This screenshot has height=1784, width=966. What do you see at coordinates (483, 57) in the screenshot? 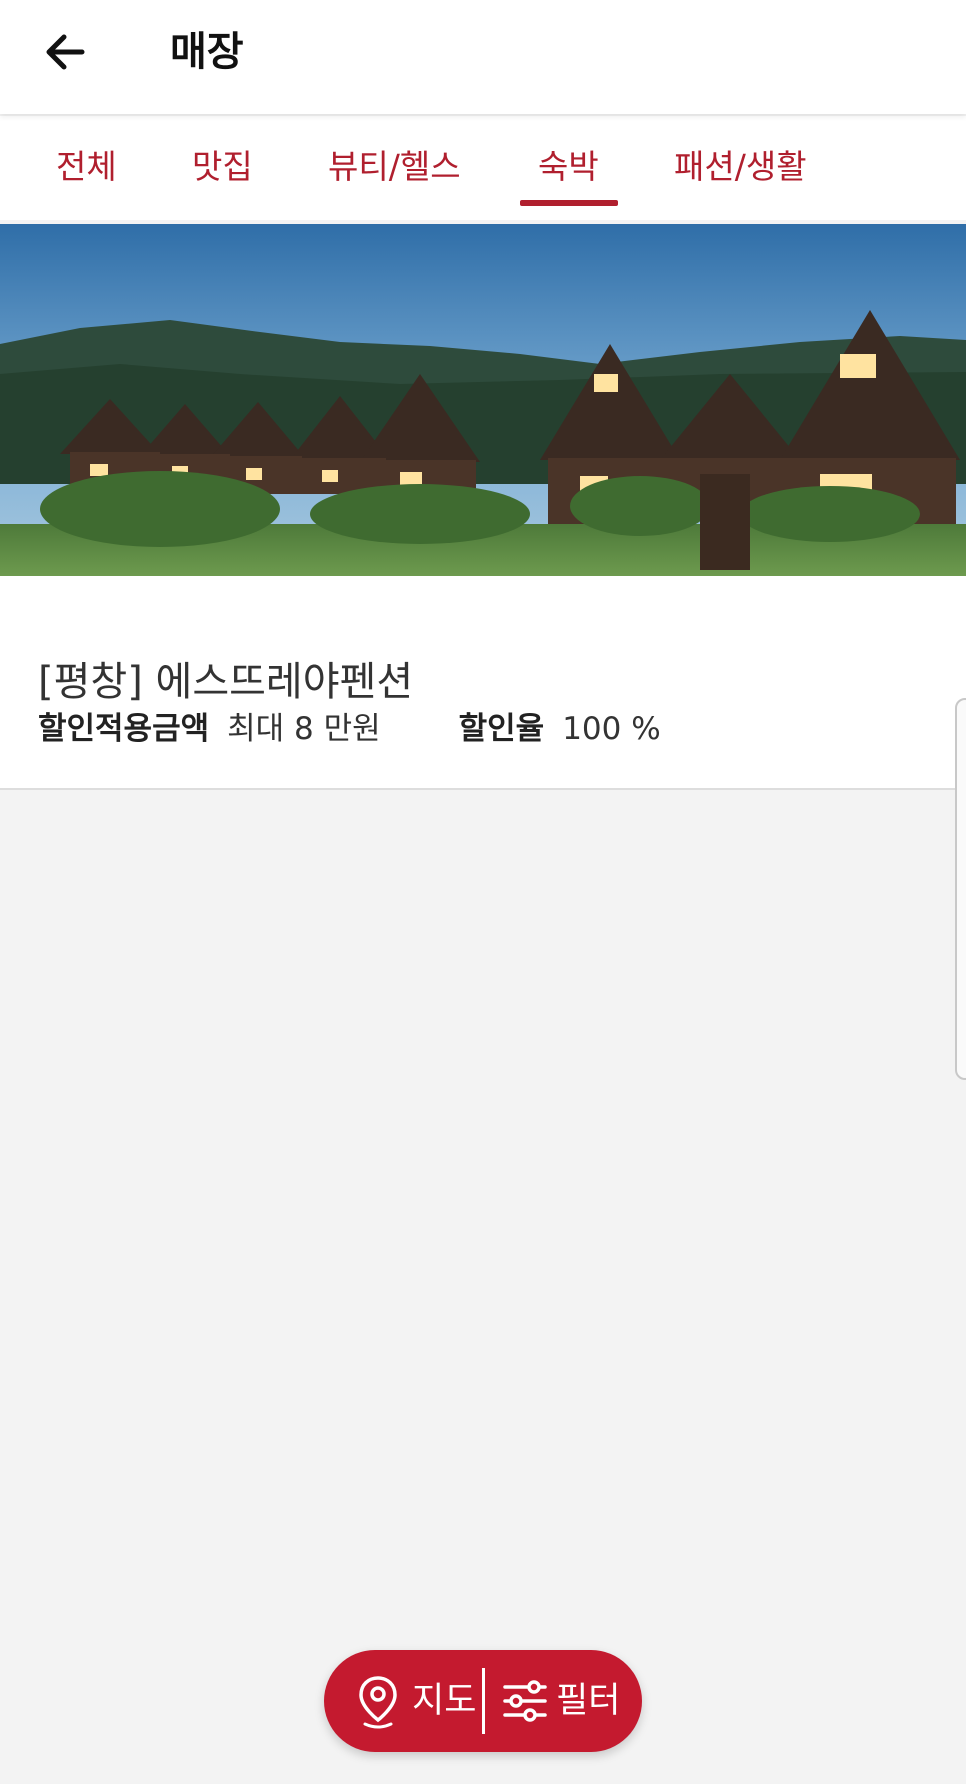
I see `top-app-bar: 매장` at bounding box center [483, 57].